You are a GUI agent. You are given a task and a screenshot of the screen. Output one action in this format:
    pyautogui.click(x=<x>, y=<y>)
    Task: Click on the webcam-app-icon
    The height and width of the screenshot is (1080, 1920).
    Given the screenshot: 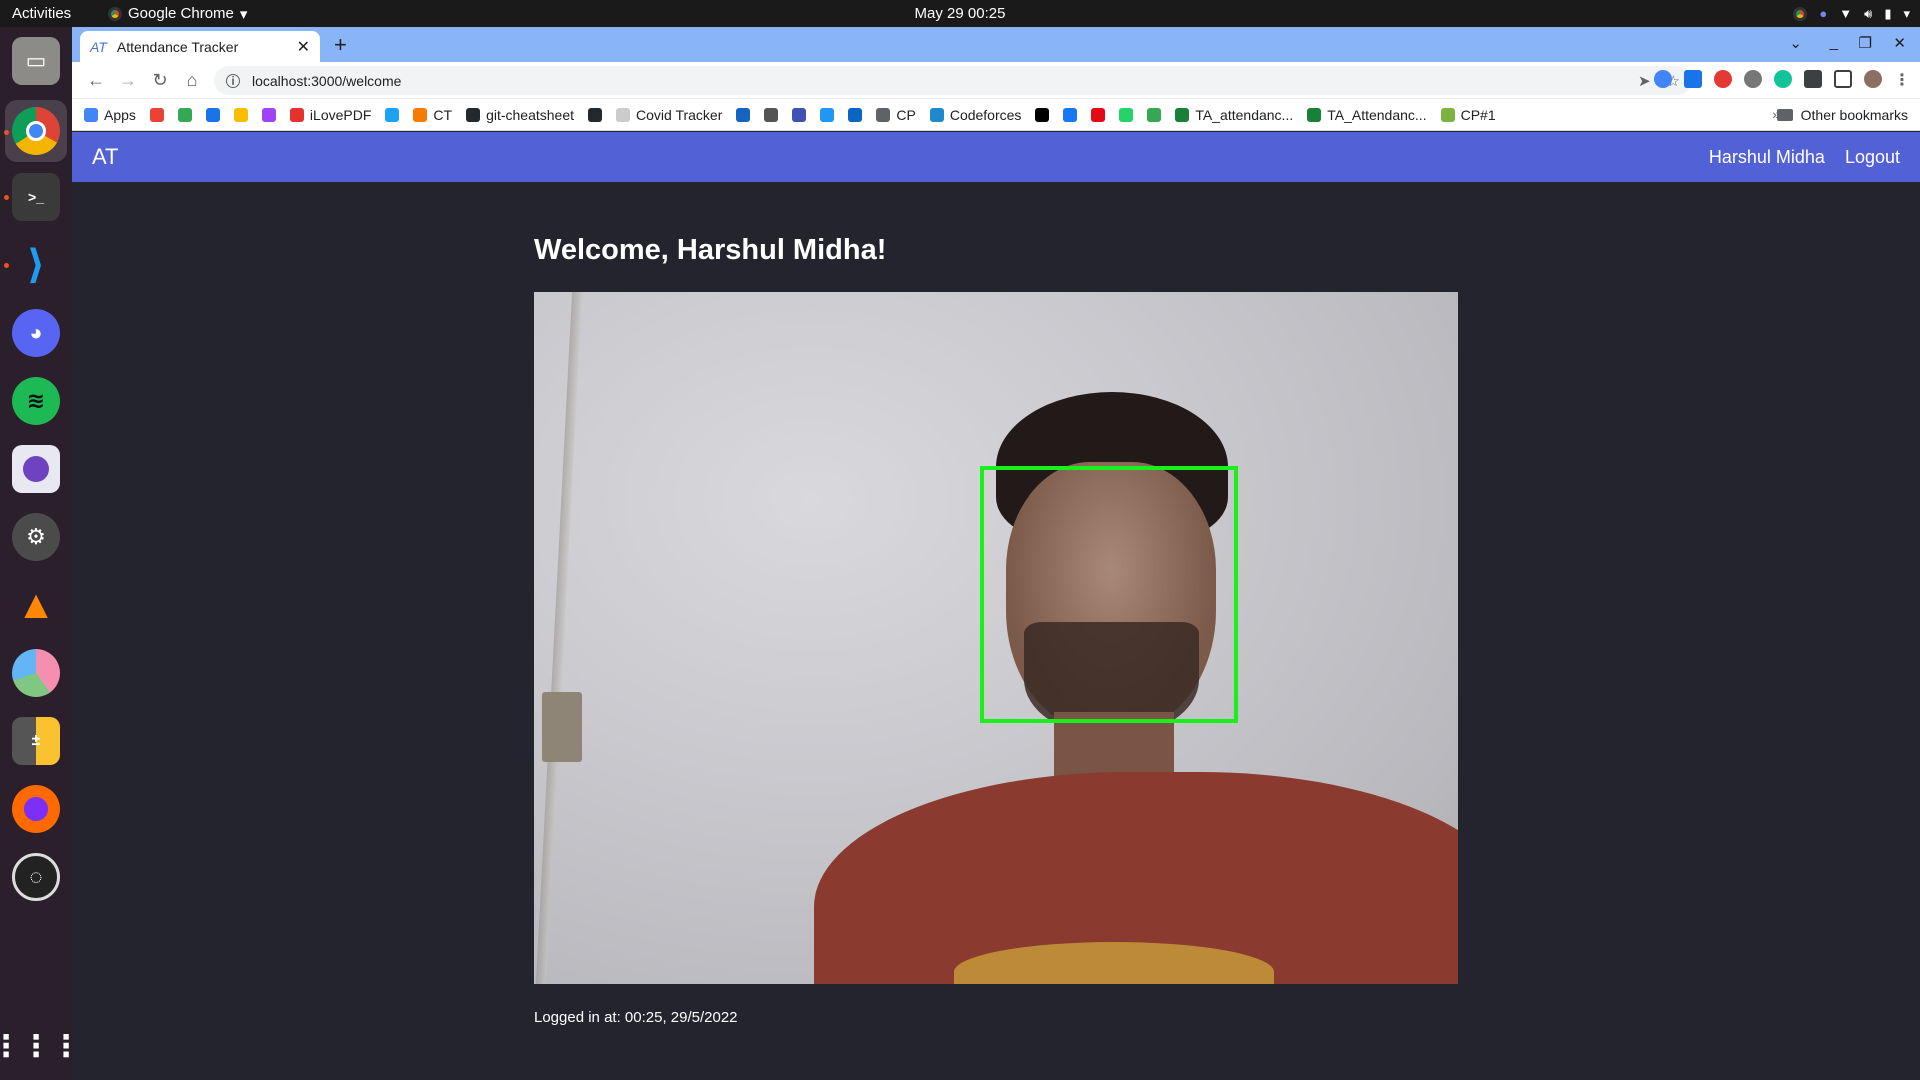 What is the action you would take?
    pyautogui.click(x=36, y=469)
    